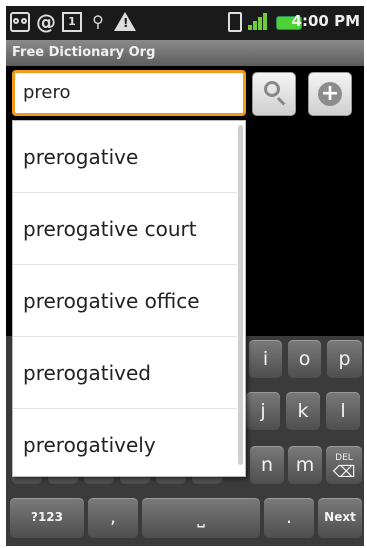 This screenshot has width=367, height=548. Describe the element at coordinates (125, 157) in the screenshot. I see `suggestion-item: prerogative` at that location.